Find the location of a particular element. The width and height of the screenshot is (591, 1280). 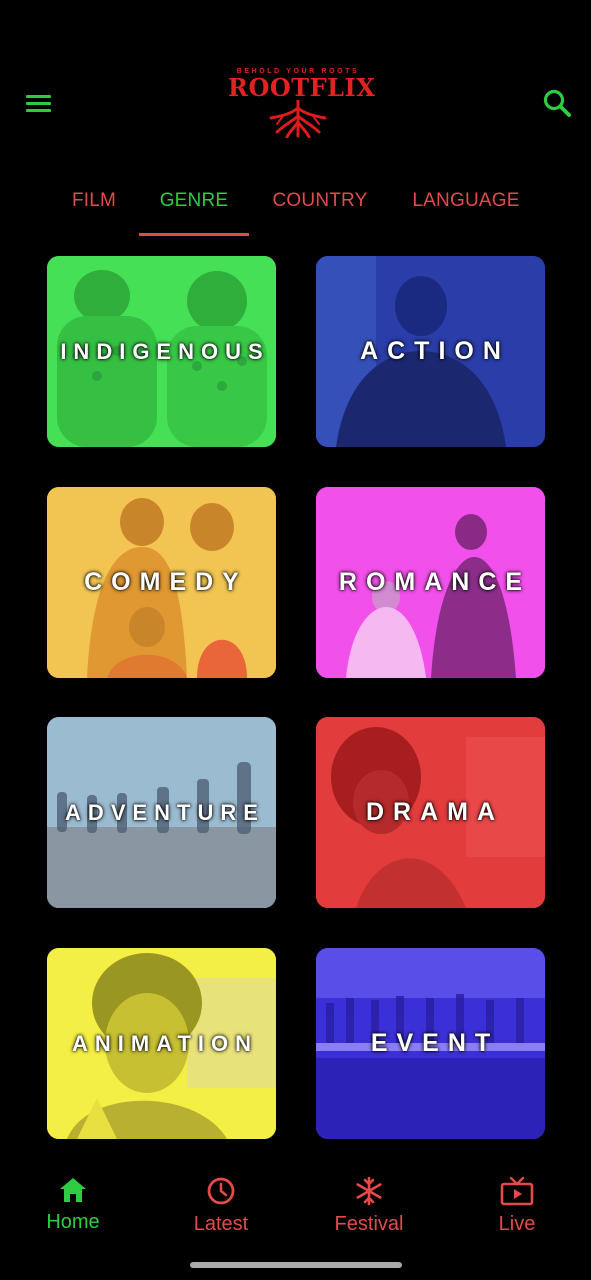

genre-card-adventure: ADVENTURE is located at coordinates (161, 812).